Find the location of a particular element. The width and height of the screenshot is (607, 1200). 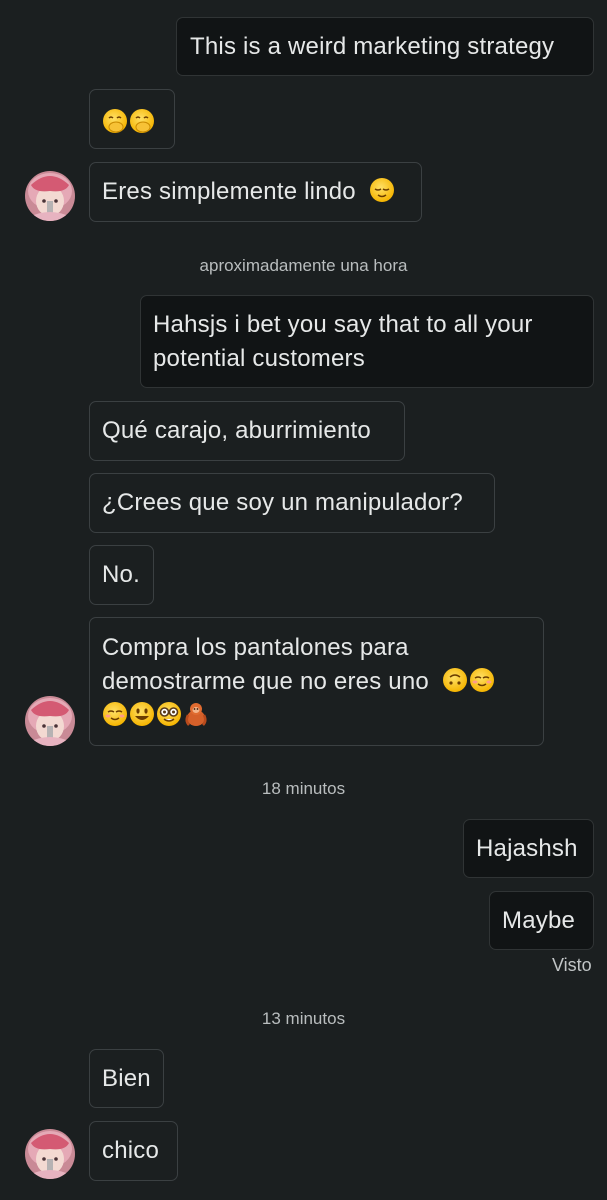

message-bubble-incoming: Eres simplemente lindo is located at coordinates (255, 192).